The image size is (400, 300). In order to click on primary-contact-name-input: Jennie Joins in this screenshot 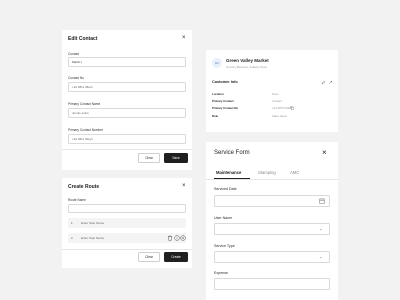, I will do `click(127, 113)`.